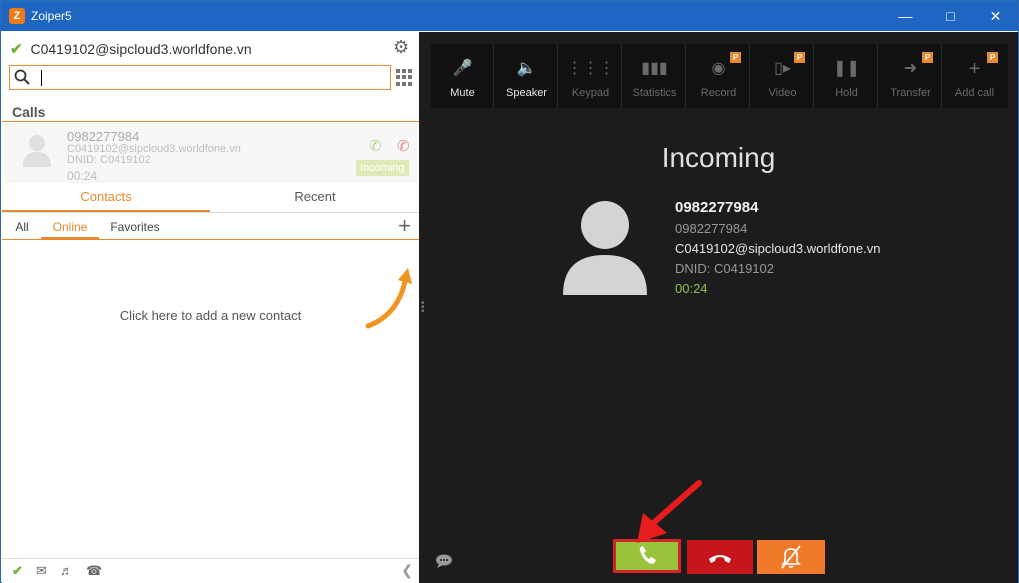  What do you see at coordinates (846, 68) in the screenshot?
I see `pause-icon: ❚❚` at bounding box center [846, 68].